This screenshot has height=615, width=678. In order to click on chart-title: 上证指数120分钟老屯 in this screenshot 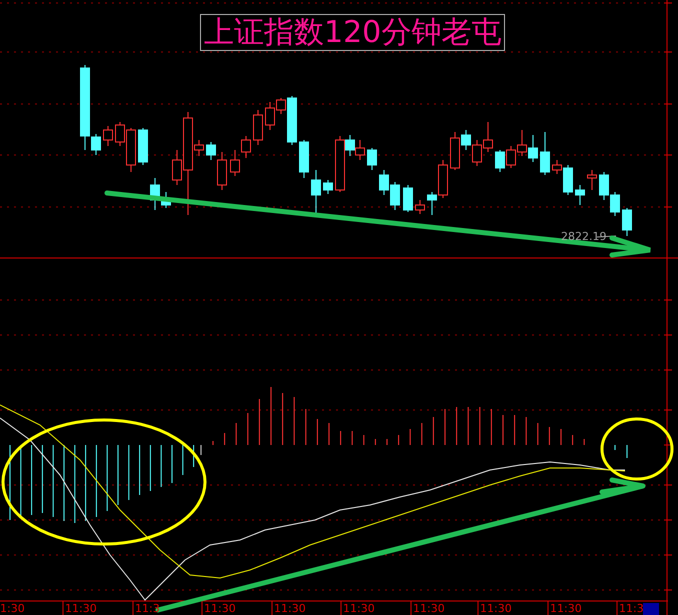, I will do `click(353, 32)`.